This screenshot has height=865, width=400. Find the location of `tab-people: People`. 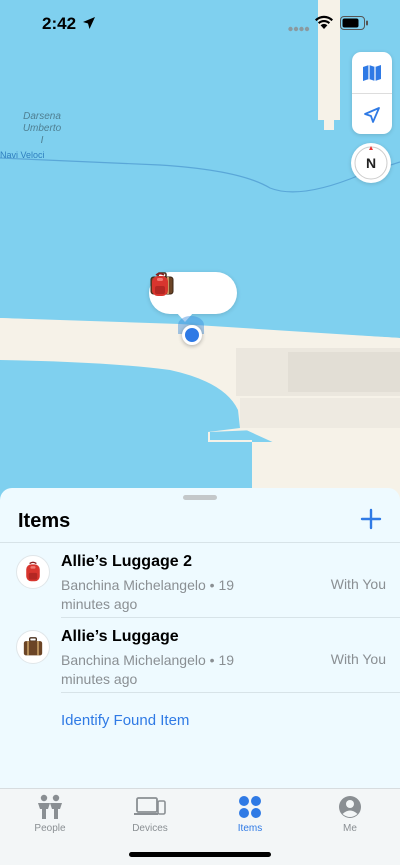

tab-people: People is located at coordinates (50, 818).